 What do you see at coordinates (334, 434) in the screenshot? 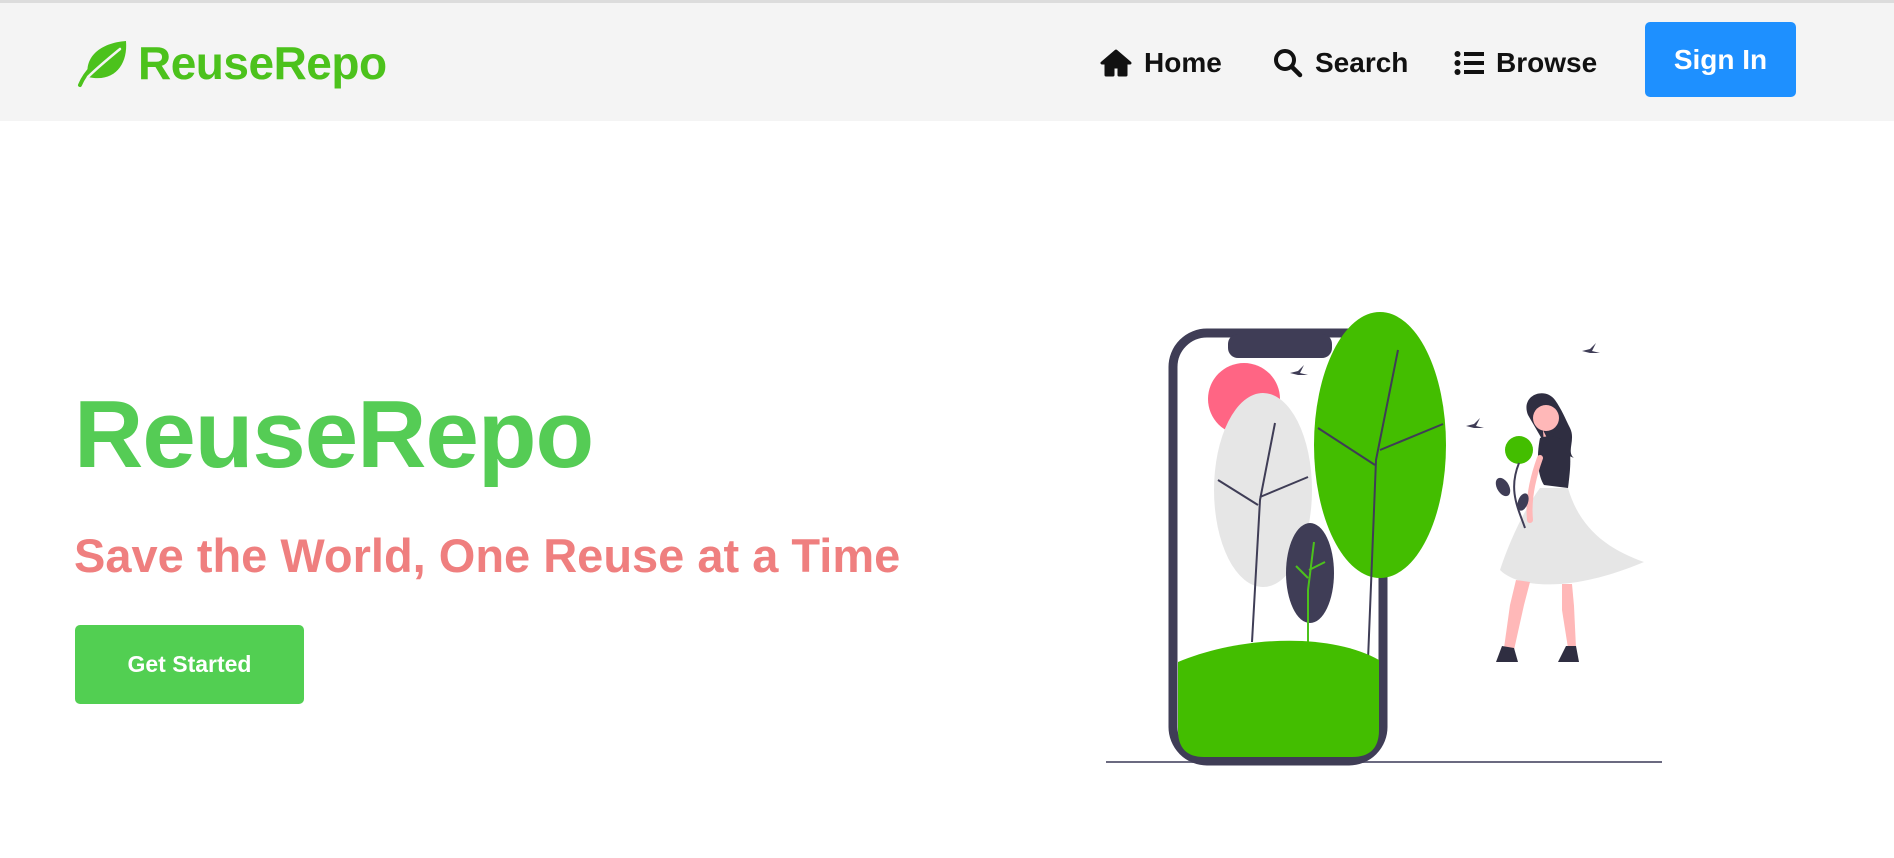
I see `hero-title: ReuseRepo` at bounding box center [334, 434].